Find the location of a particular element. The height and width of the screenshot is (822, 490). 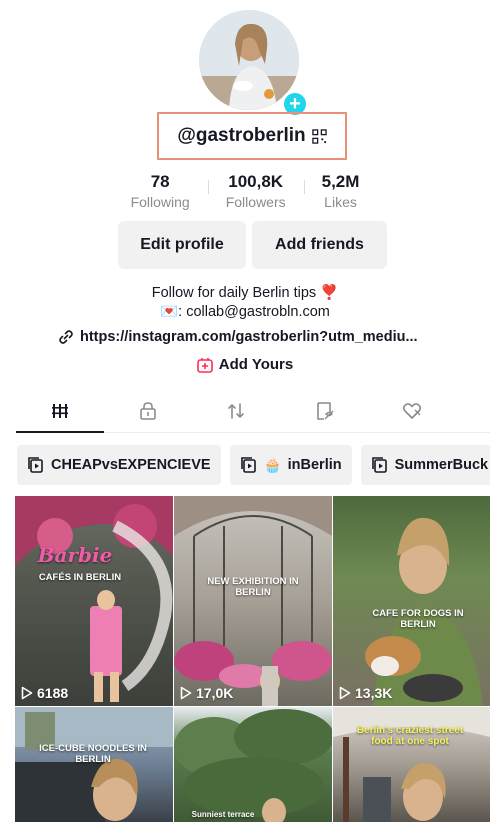

liked-icon is located at coordinates (412, 411).